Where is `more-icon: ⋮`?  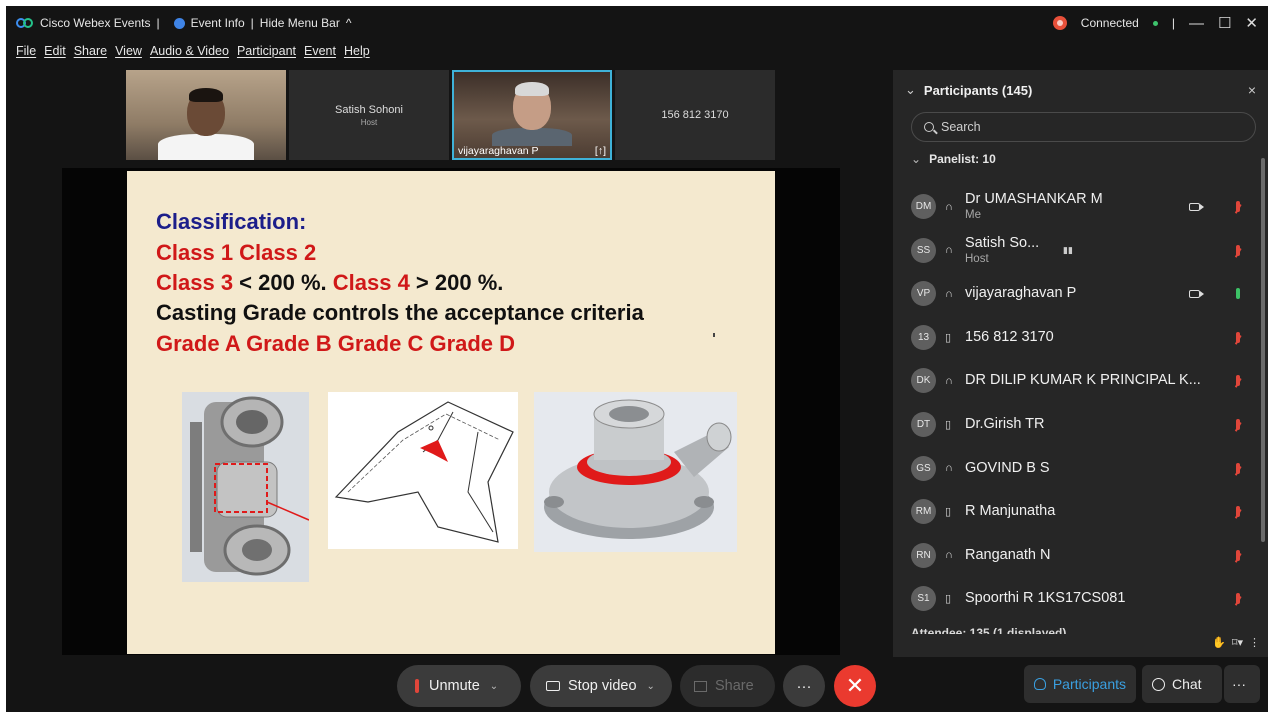 more-icon: ⋮ is located at coordinates (1254, 642).